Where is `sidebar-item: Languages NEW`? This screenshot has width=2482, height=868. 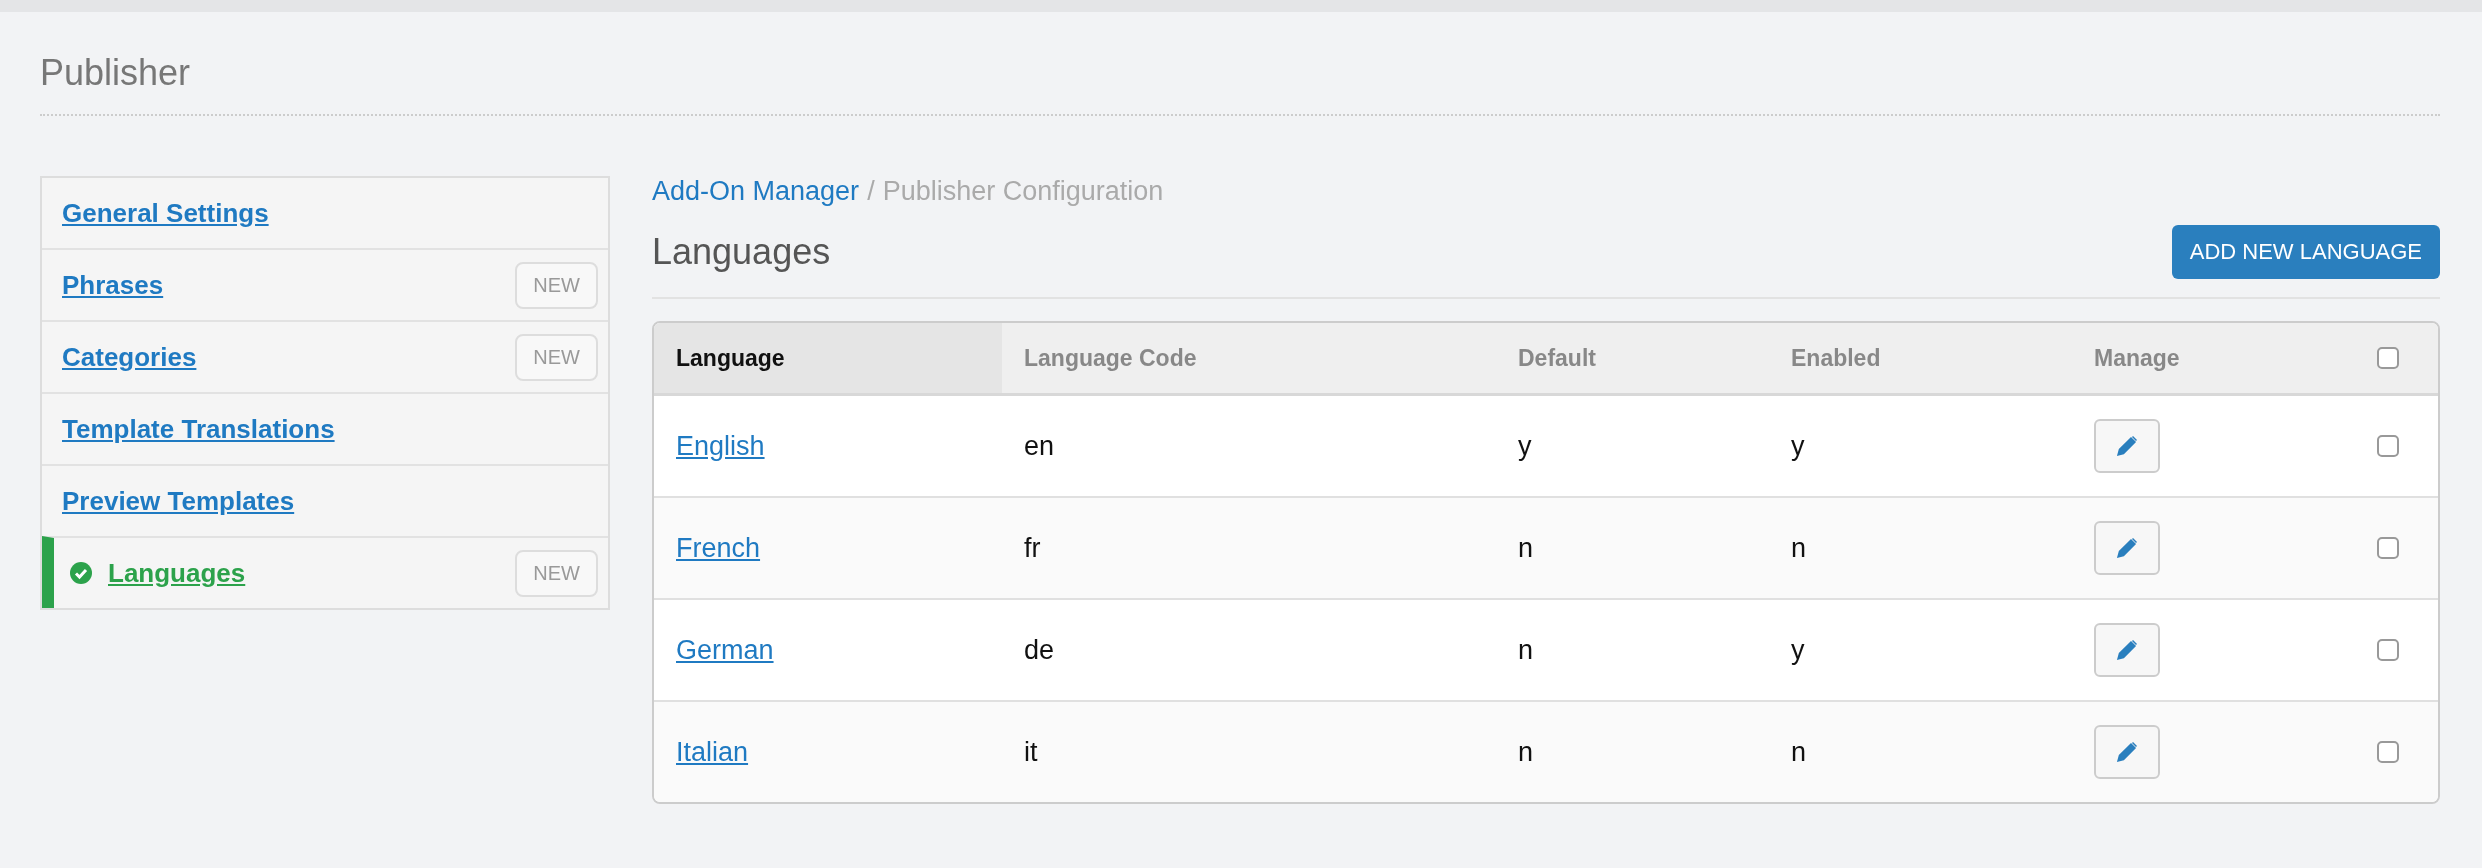 sidebar-item: Languages NEW is located at coordinates (325, 572).